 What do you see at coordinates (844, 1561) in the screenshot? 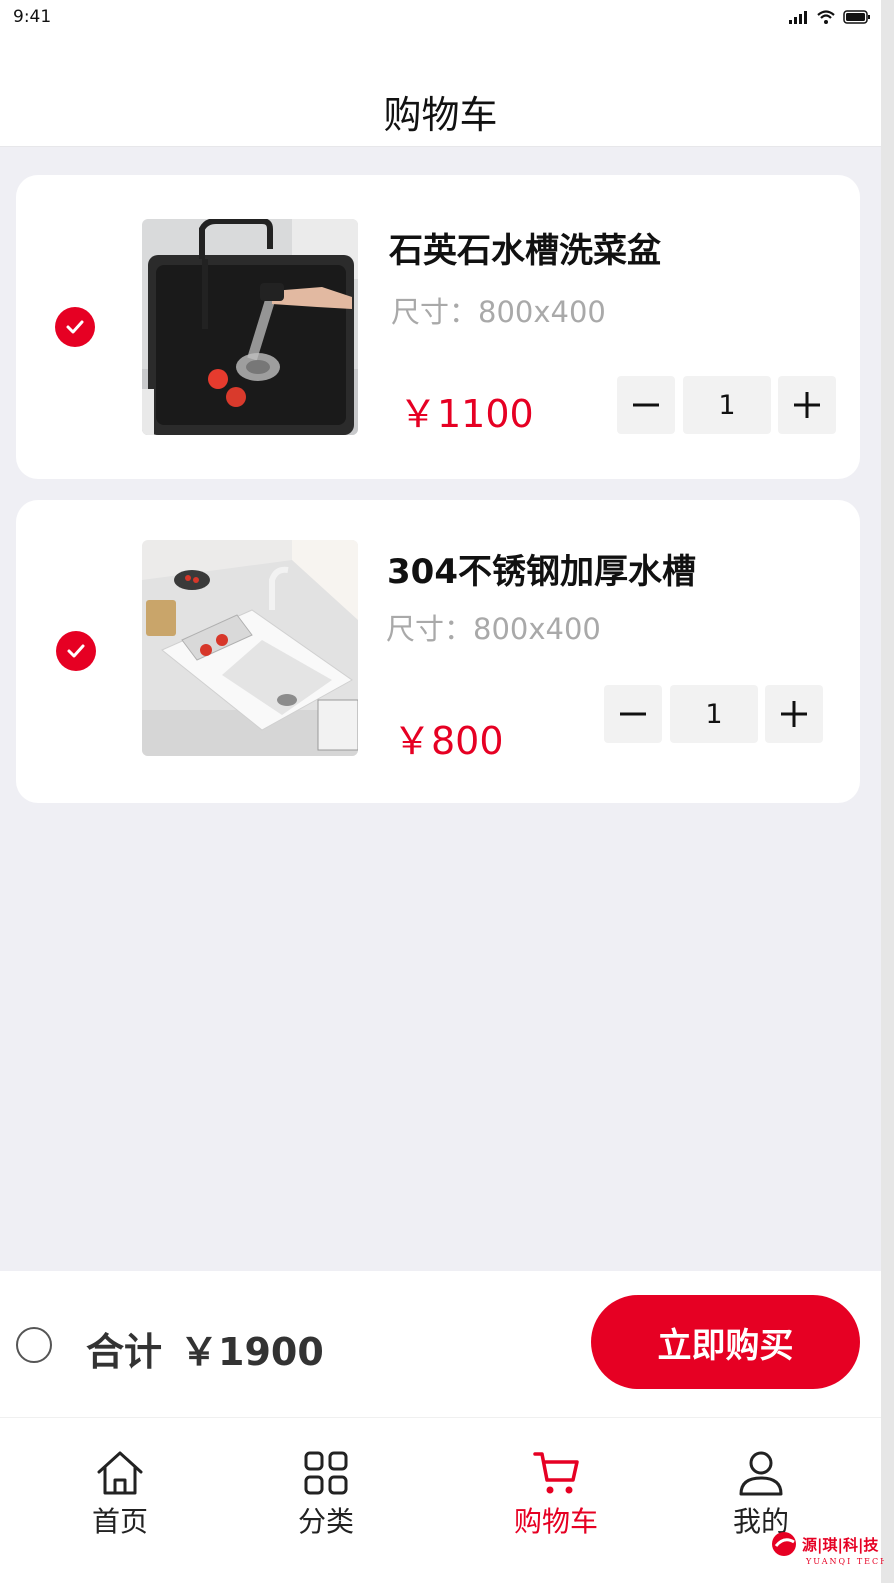
I see `svg-text: YUANQI TECH` at bounding box center [844, 1561].